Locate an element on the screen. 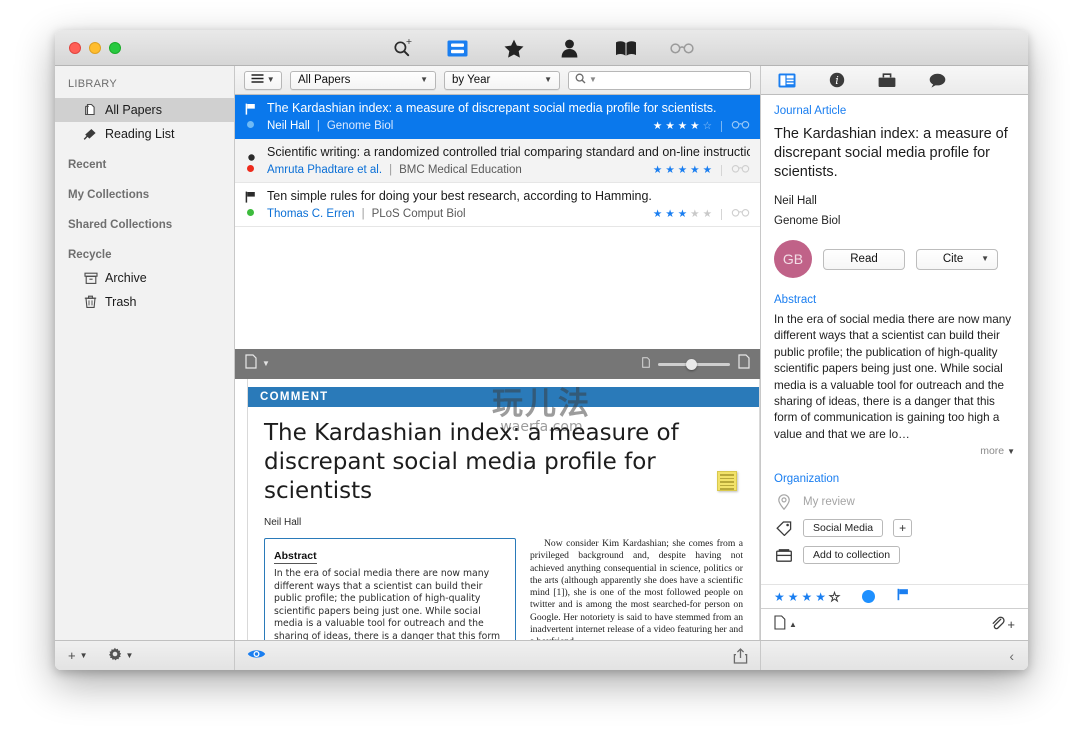 Image resolution: width=1082 pixels, height=740 pixels. sidebar-group-recycle: Recycle is located at coordinates (144, 251).